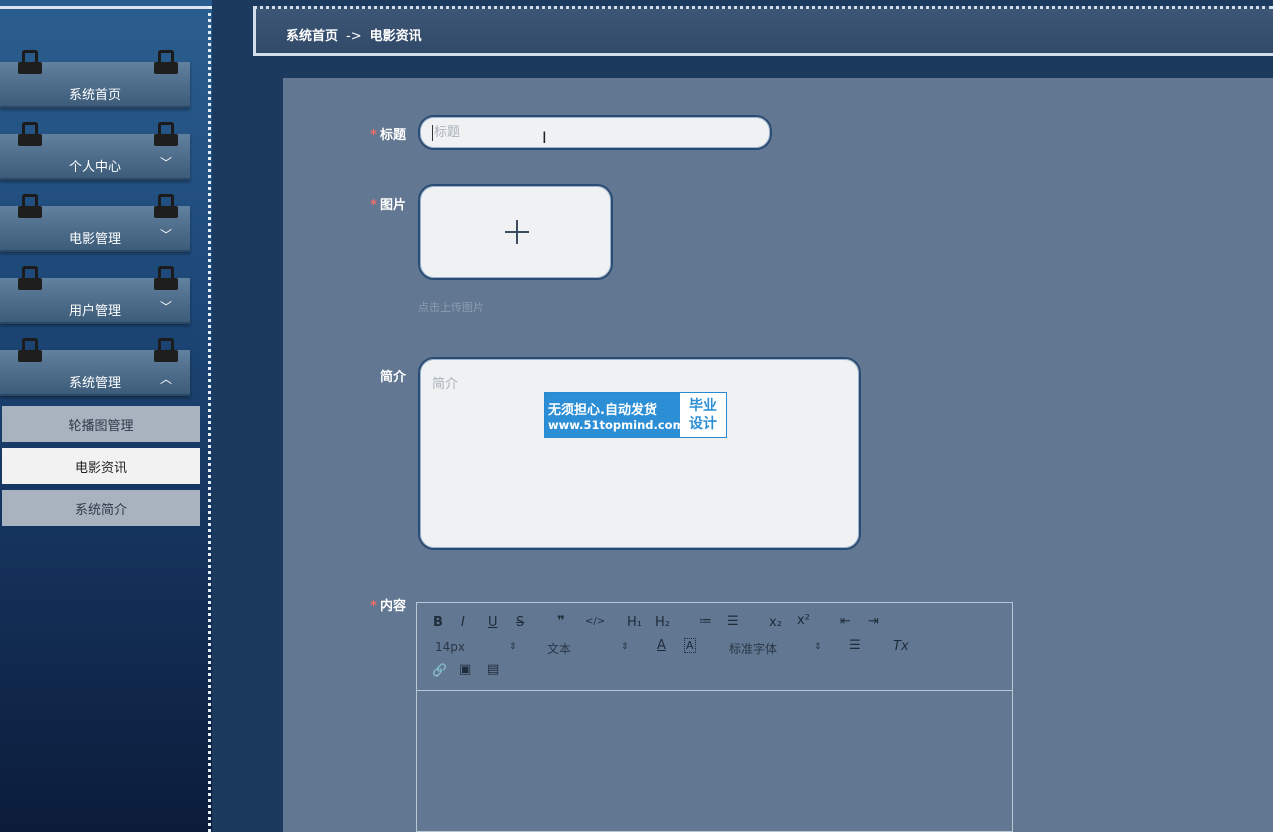 The width and height of the screenshot is (1273, 832). I want to click on editor-body, so click(714, 761).